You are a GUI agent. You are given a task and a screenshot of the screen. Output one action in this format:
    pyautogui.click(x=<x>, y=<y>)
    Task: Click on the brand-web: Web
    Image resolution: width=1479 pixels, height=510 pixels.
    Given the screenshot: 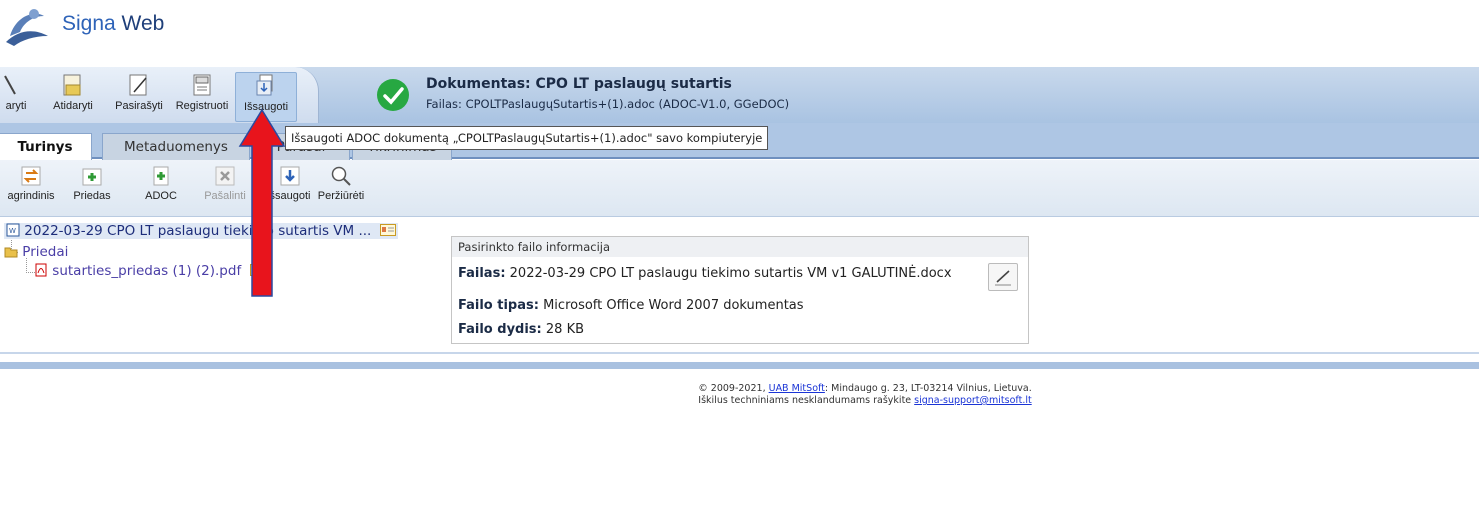 What is the action you would take?
    pyautogui.click(x=140, y=23)
    